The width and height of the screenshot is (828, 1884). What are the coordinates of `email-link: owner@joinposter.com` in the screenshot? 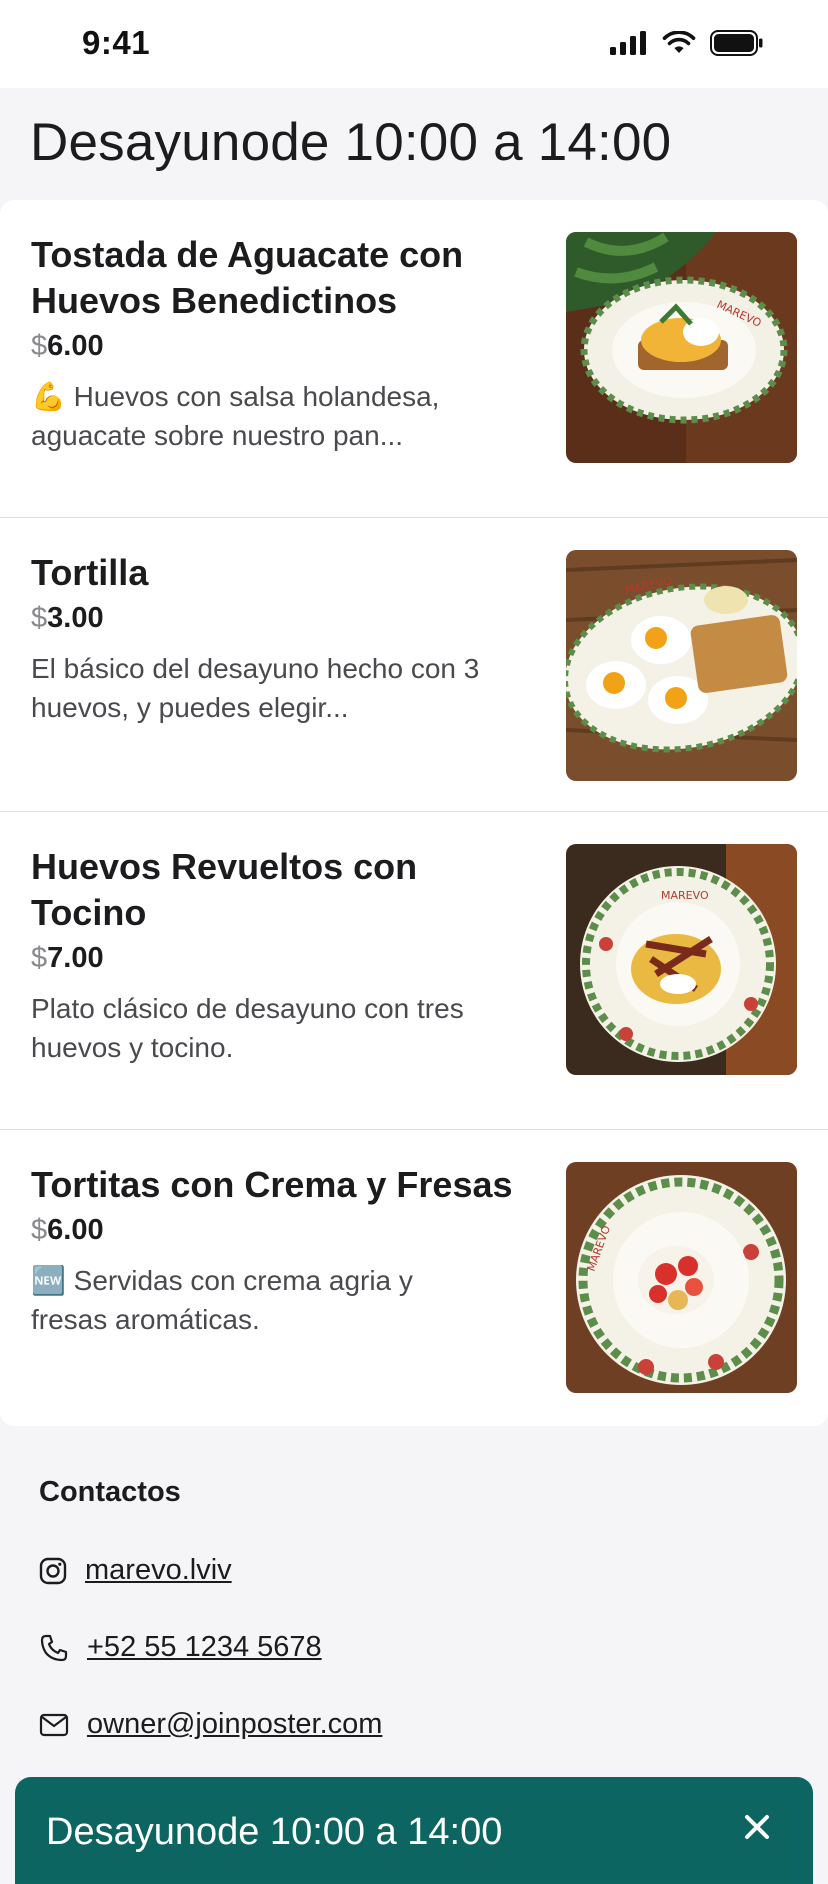 It's located at (234, 1724).